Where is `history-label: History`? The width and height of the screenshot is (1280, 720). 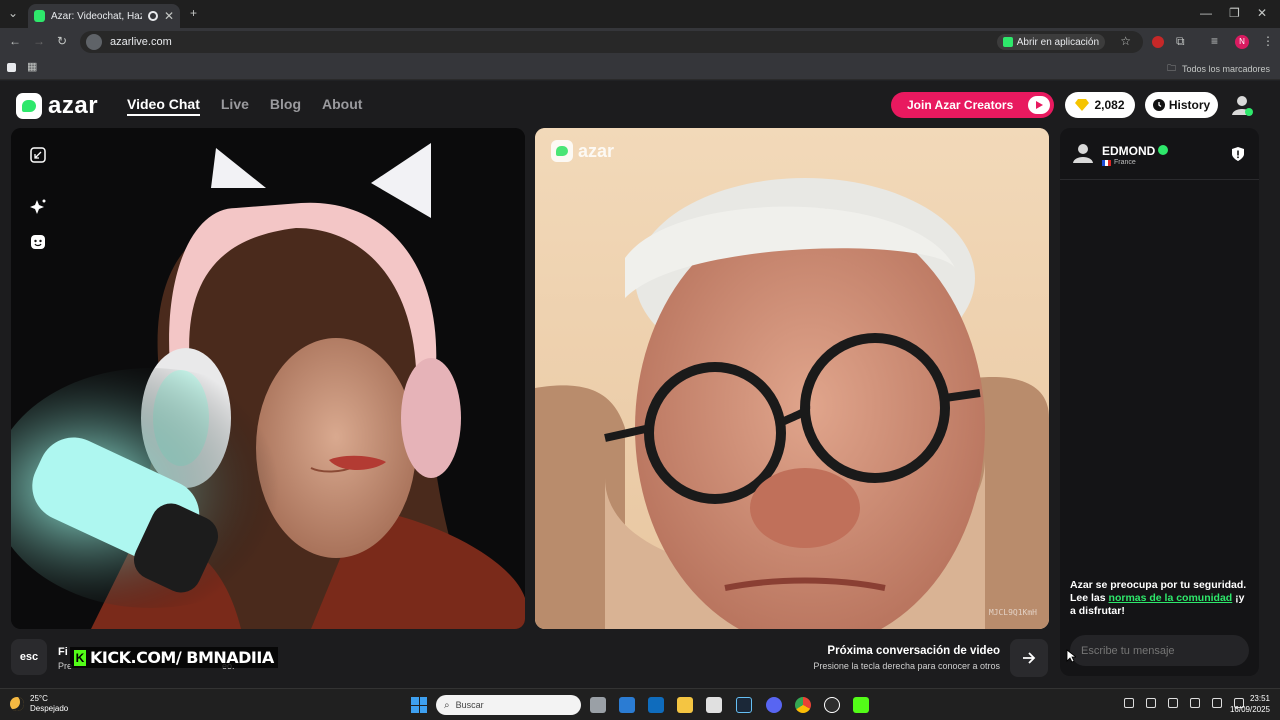 history-label: History is located at coordinates (1189, 105).